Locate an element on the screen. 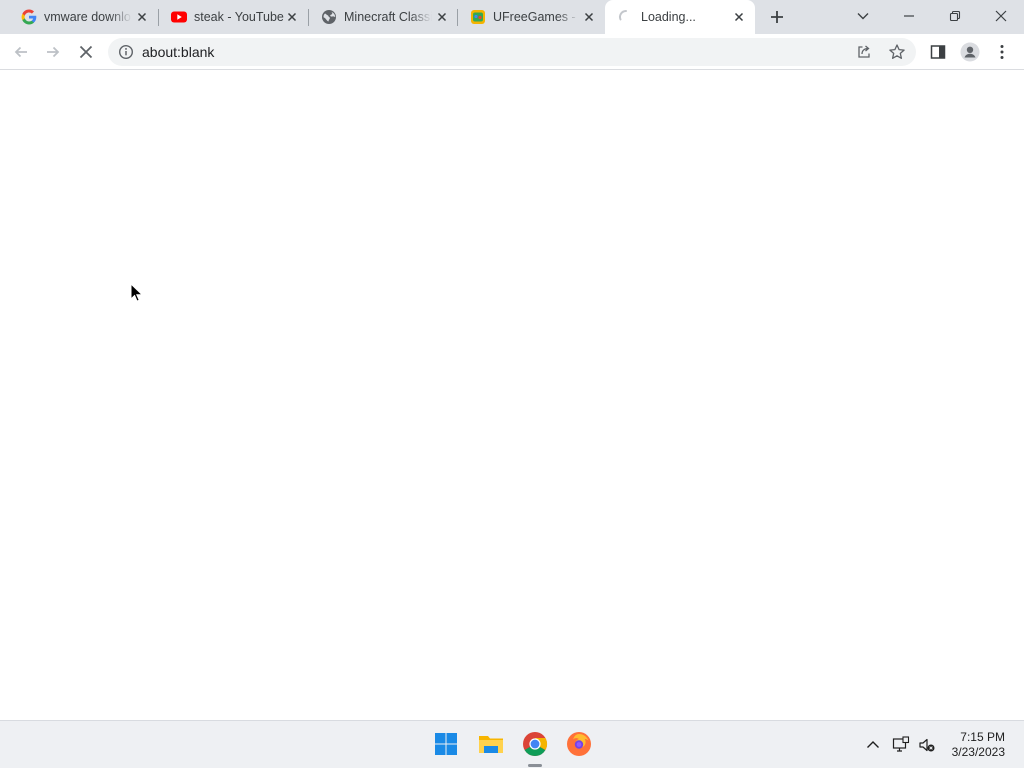 This screenshot has width=1024, height=768. chevron-down-icon is located at coordinates (863, 16).